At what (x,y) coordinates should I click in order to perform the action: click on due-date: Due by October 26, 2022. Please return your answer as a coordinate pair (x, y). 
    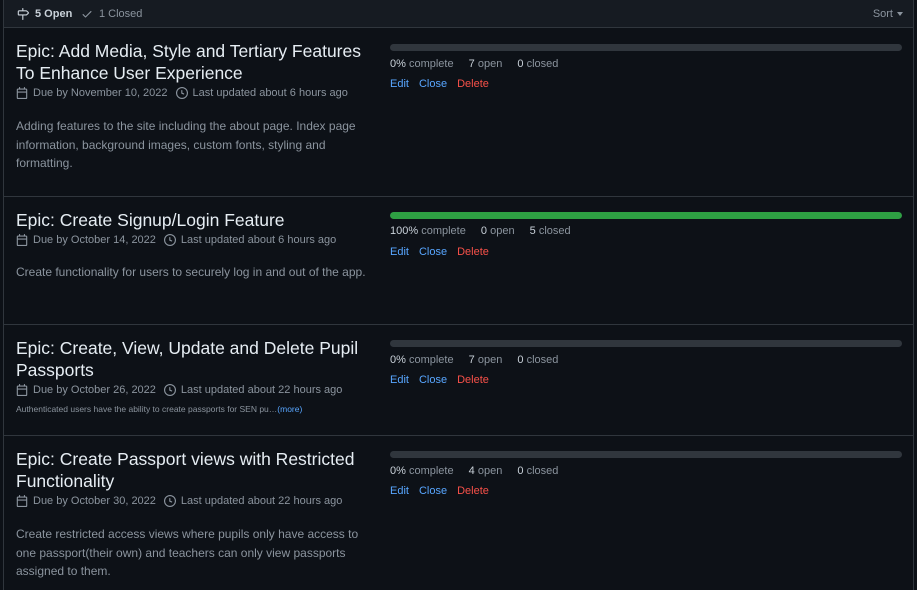
    Looking at the image, I should click on (94, 390).